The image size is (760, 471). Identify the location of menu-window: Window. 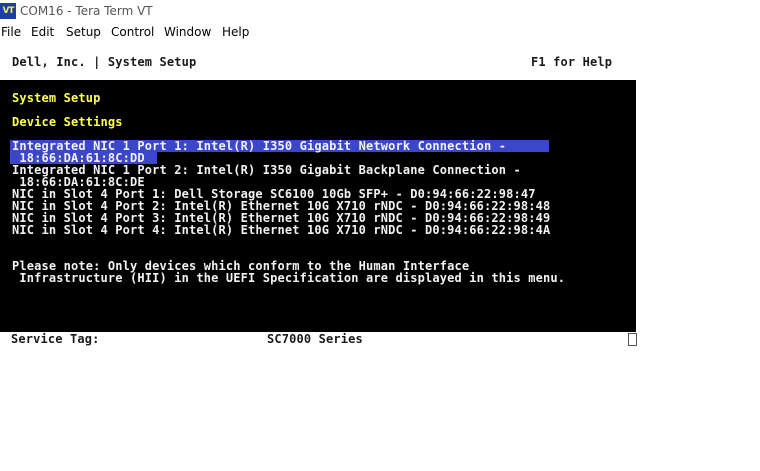
(187, 32).